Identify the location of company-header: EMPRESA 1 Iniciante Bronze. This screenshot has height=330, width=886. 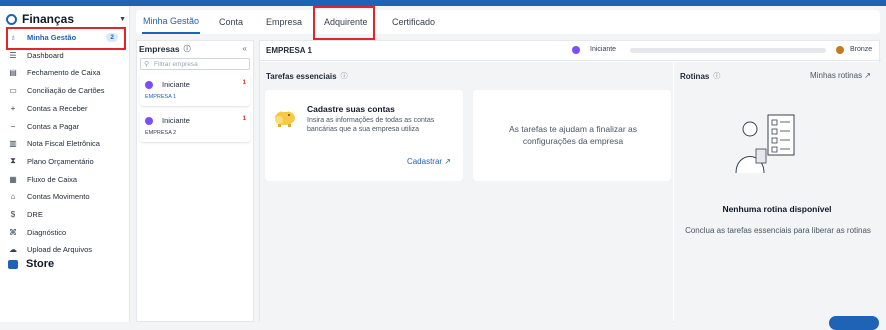
(570, 51).